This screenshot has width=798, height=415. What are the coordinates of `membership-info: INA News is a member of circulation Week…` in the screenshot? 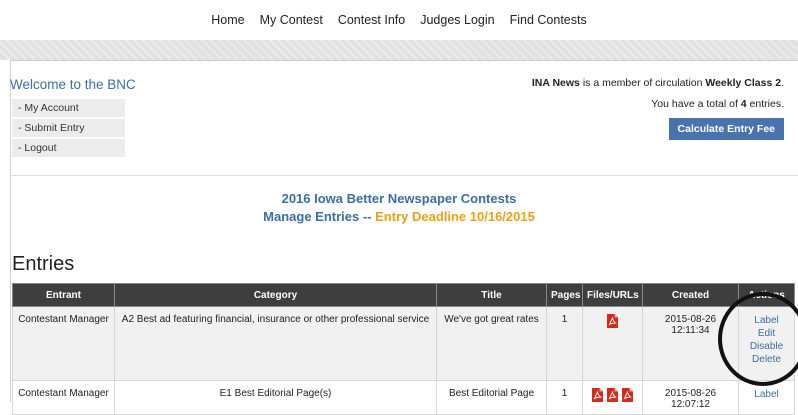 It's located at (658, 106).